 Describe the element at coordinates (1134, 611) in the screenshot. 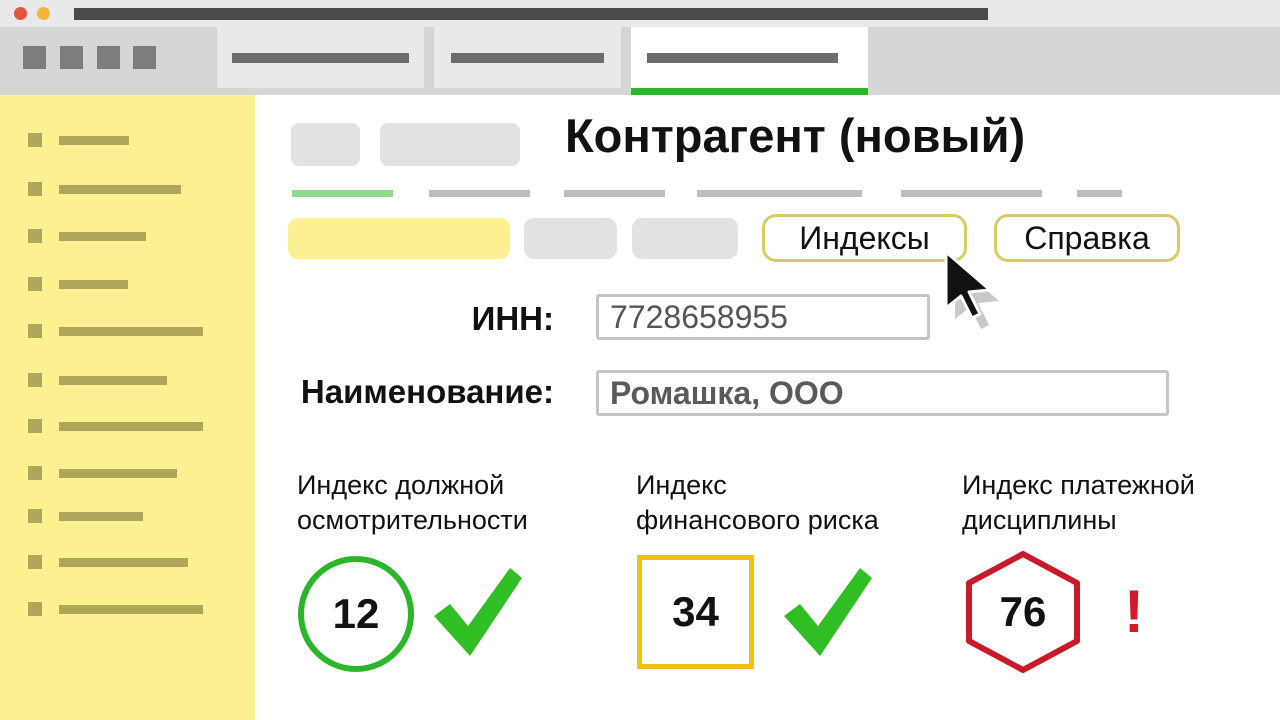

I see `exclamation-icon: !` at that location.